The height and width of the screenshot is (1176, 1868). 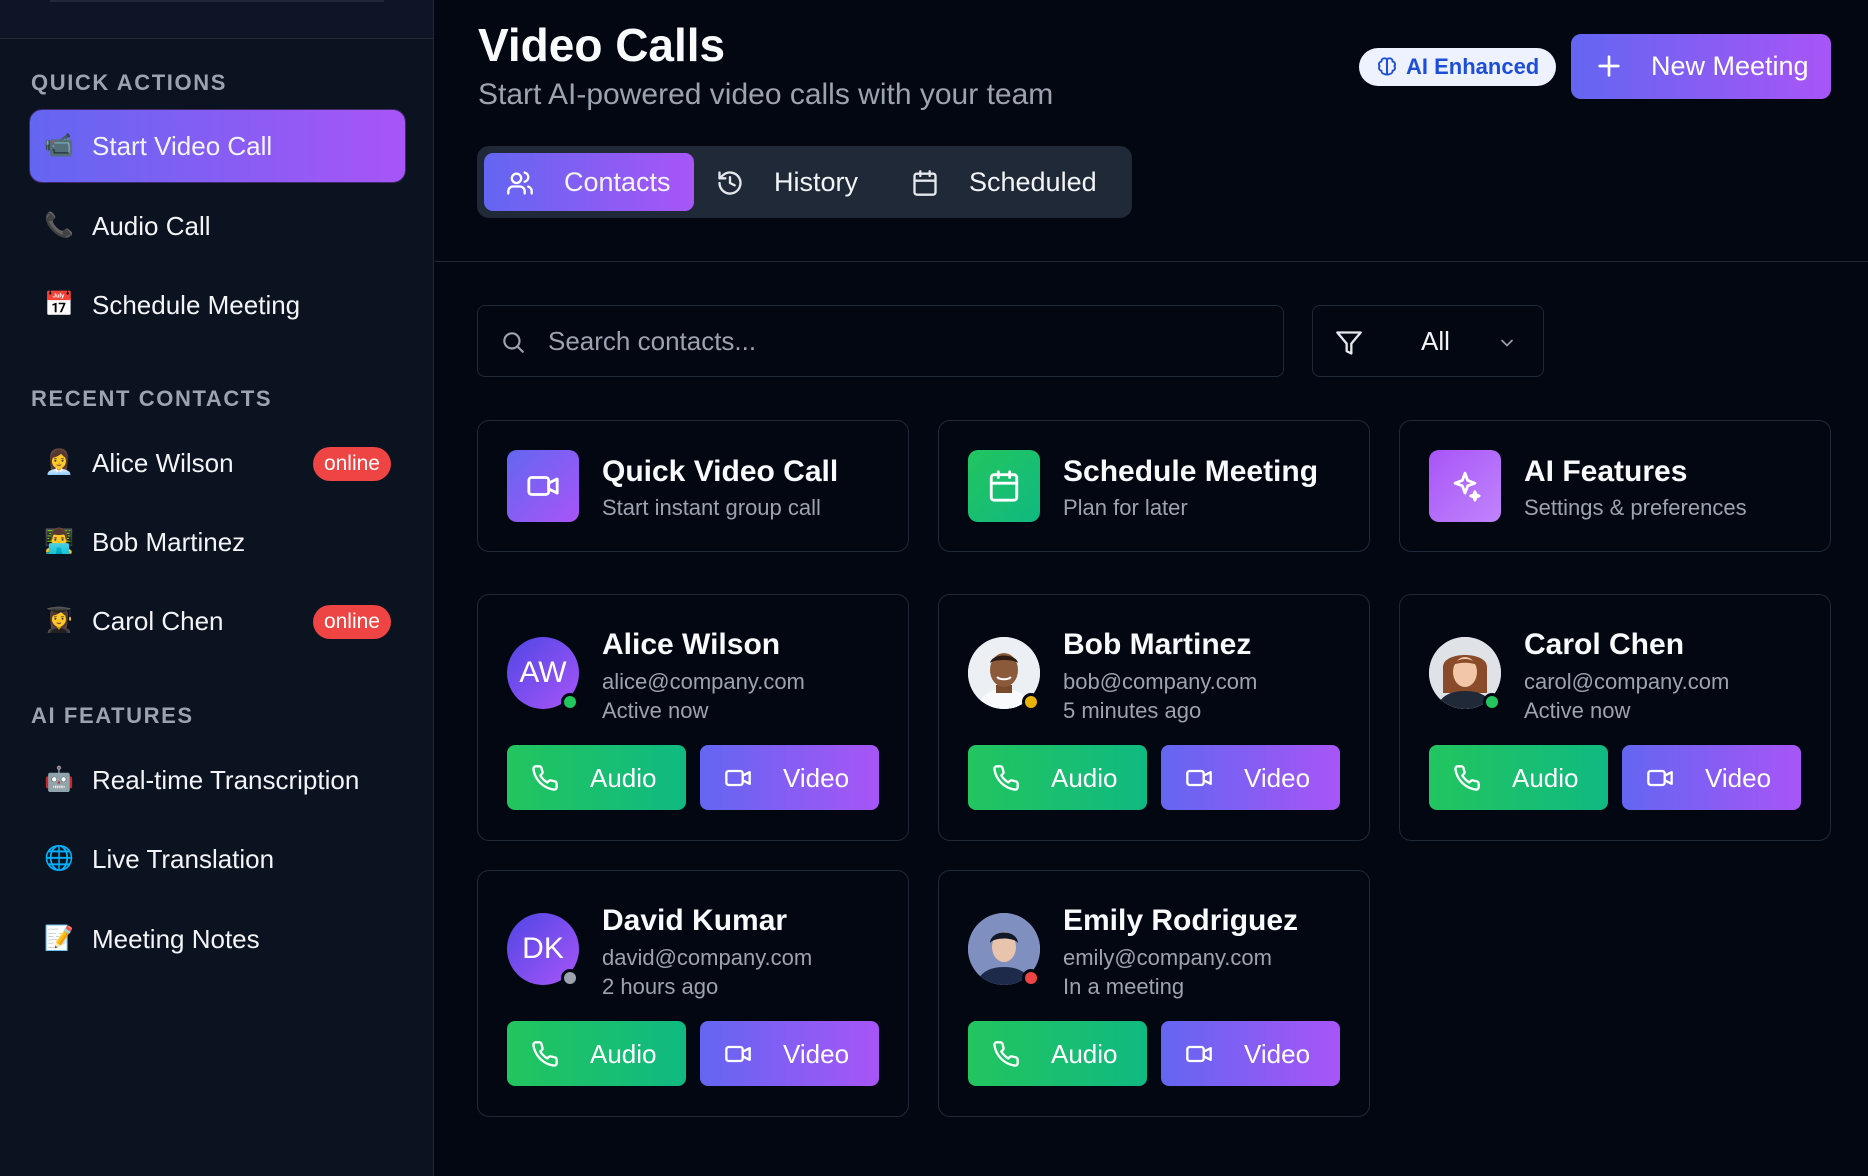 What do you see at coordinates (176, 939) in the screenshot?
I see `sidebar-item-label: Meeting Notes` at bounding box center [176, 939].